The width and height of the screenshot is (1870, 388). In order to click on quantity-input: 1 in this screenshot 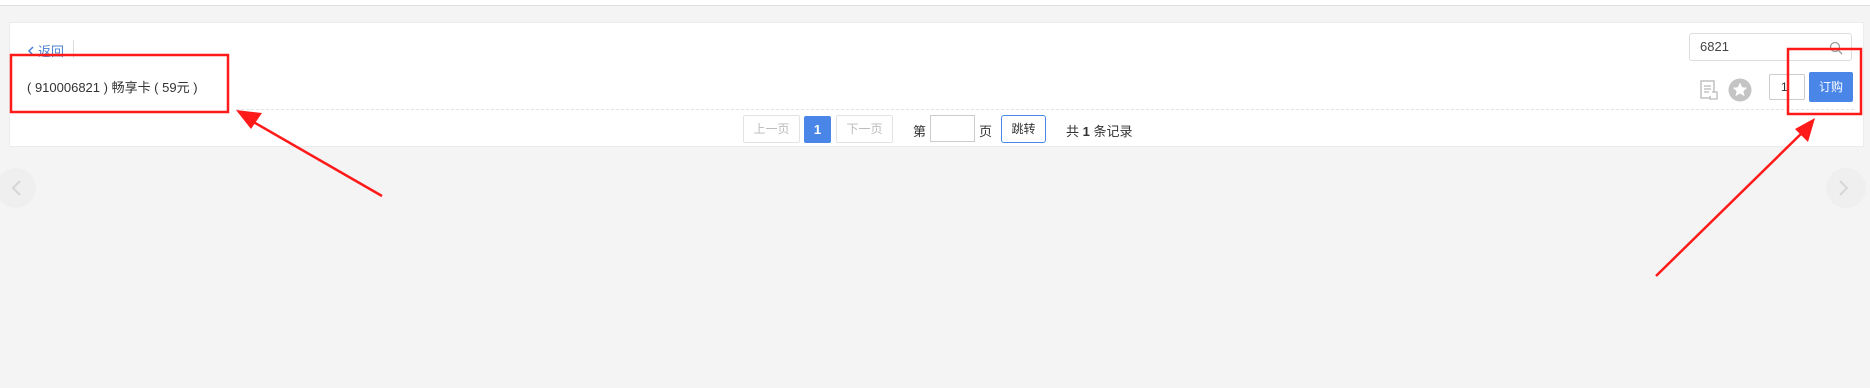, I will do `click(1787, 87)`.